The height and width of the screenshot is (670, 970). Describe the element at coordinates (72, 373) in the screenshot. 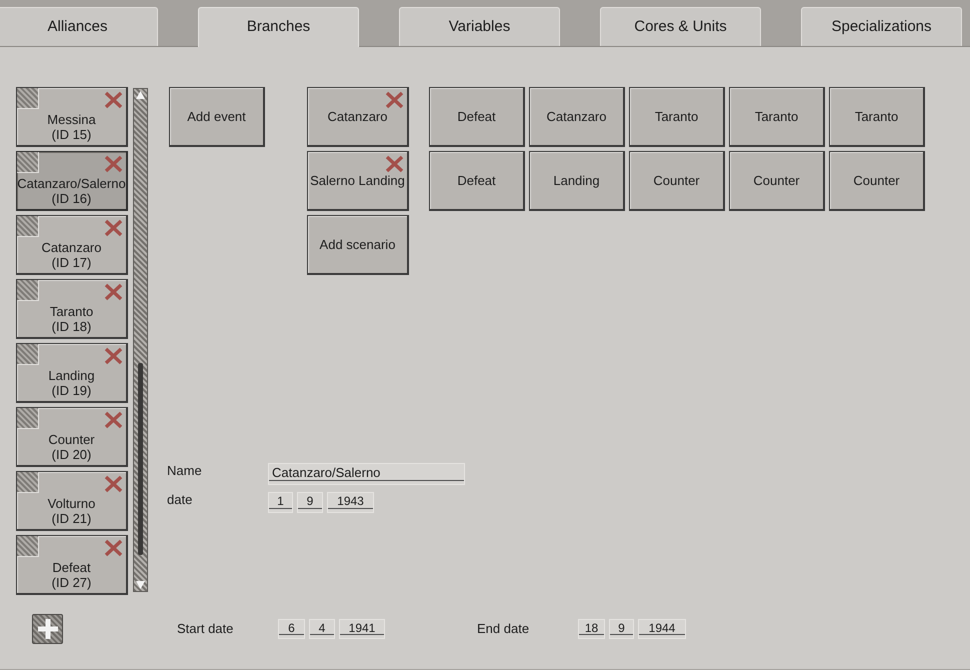

I see `branch-list-item: Landing (ID 19)` at that location.